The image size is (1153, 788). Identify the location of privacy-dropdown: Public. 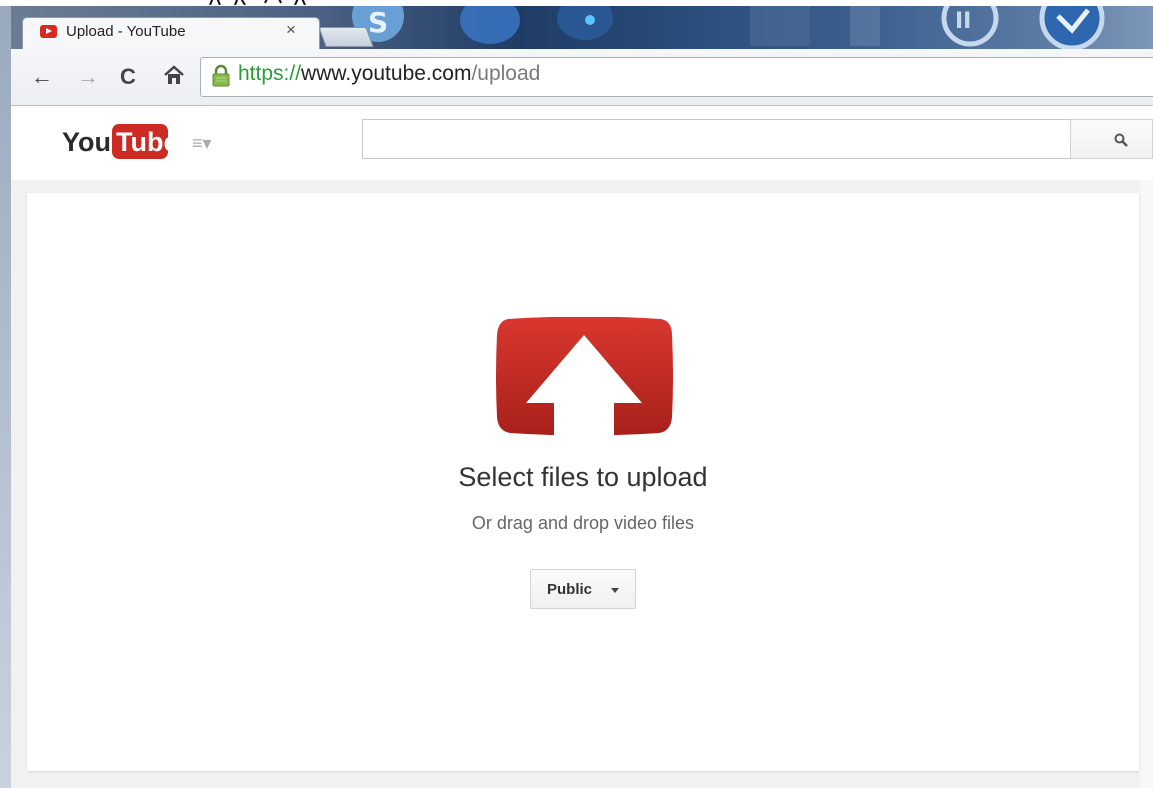
(583, 589).